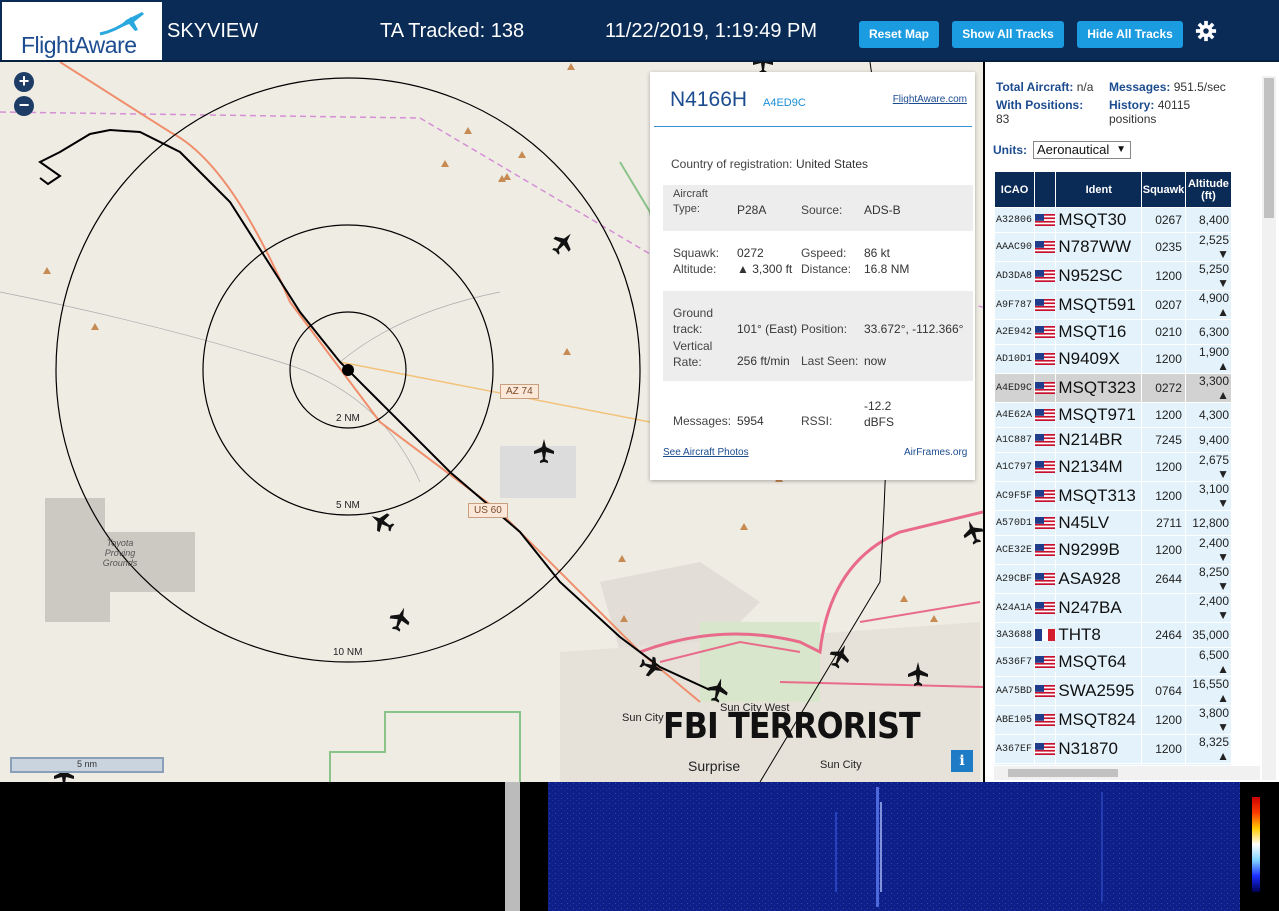  I want to click on squawk-cell: 2711, so click(1163, 523).